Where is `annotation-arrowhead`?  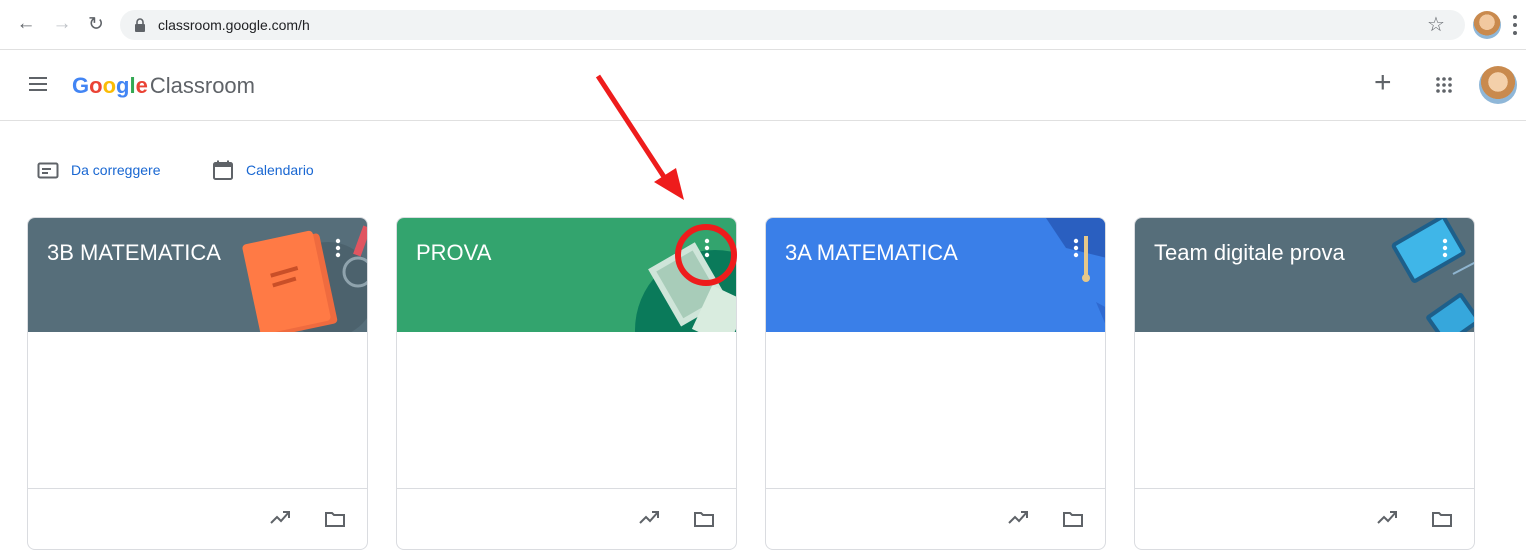 annotation-arrowhead is located at coordinates (669, 184).